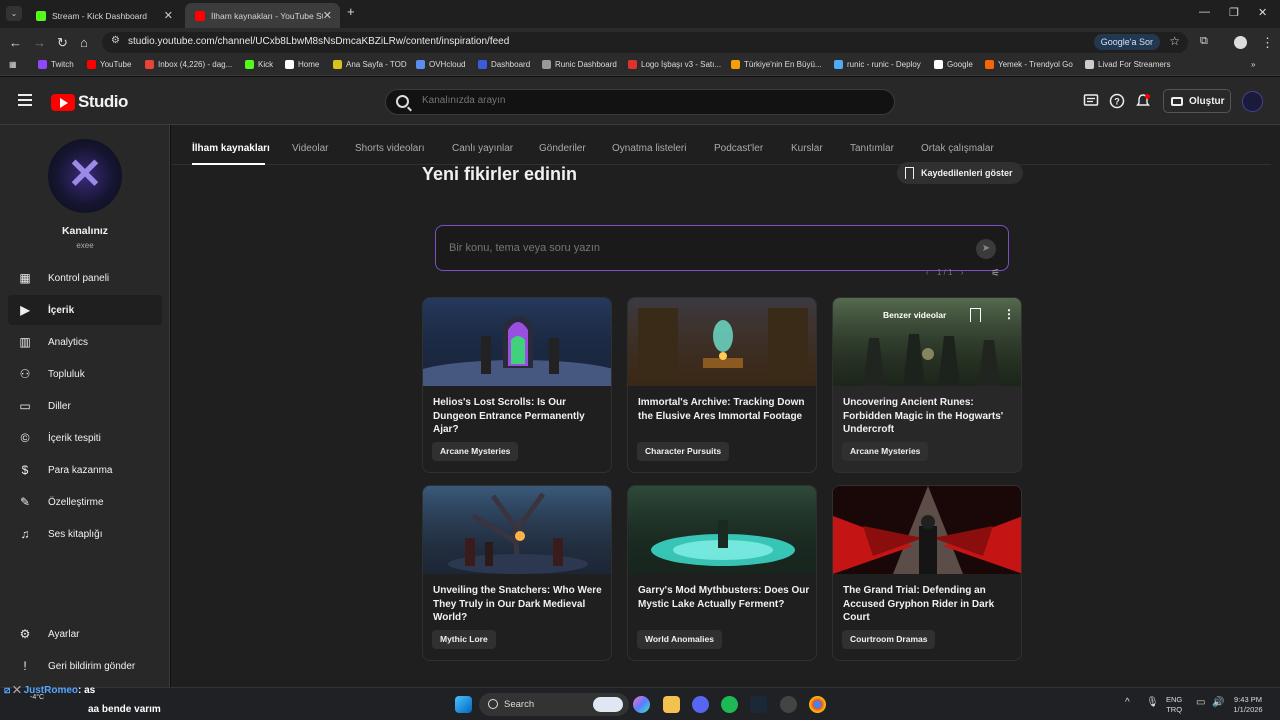 The width and height of the screenshot is (1280, 720). What do you see at coordinates (1200, 703) in the screenshot?
I see `network-icon: ▭` at bounding box center [1200, 703].